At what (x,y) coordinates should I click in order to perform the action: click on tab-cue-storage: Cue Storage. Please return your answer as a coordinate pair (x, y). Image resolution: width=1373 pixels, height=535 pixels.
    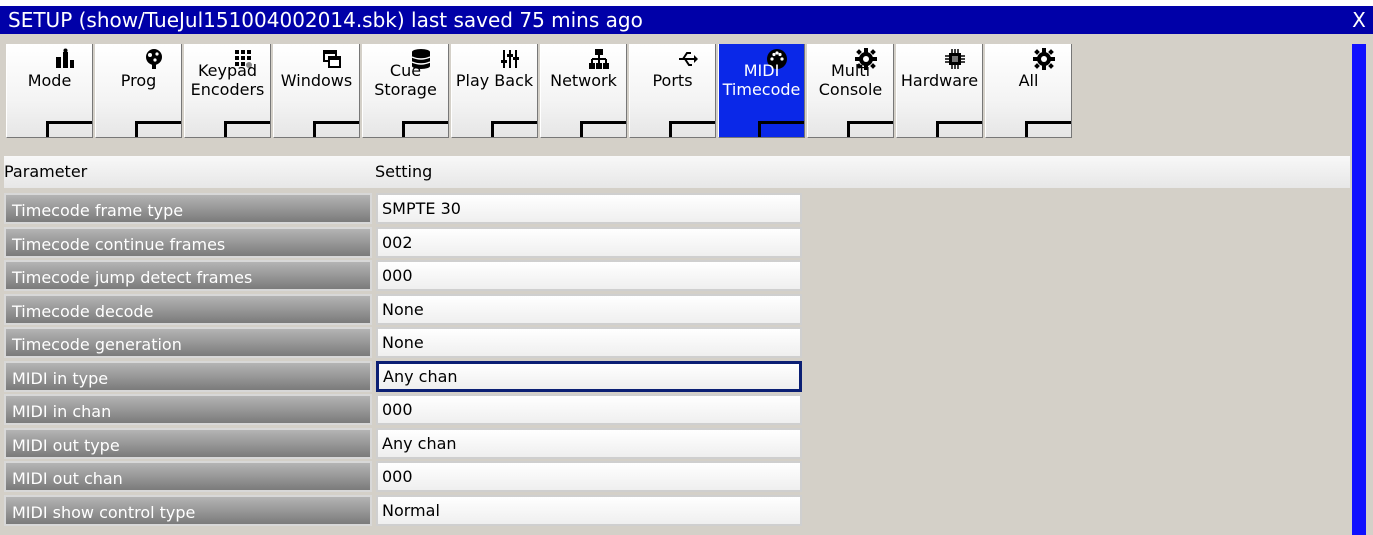
    Looking at the image, I should click on (405, 91).